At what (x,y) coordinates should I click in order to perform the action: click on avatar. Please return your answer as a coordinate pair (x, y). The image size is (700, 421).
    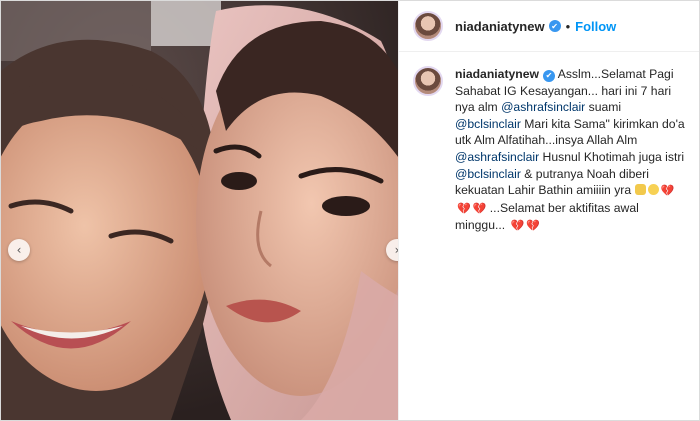
    Looking at the image, I should click on (428, 26).